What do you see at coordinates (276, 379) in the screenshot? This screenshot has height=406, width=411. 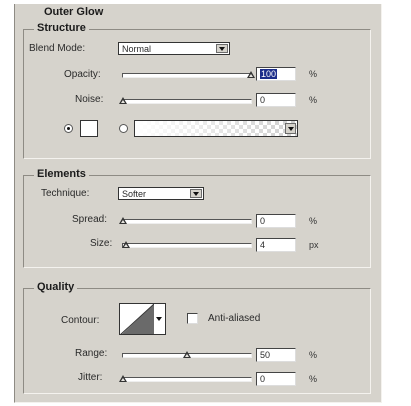 I see `jitter-input: 0` at bounding box center [276, 379].